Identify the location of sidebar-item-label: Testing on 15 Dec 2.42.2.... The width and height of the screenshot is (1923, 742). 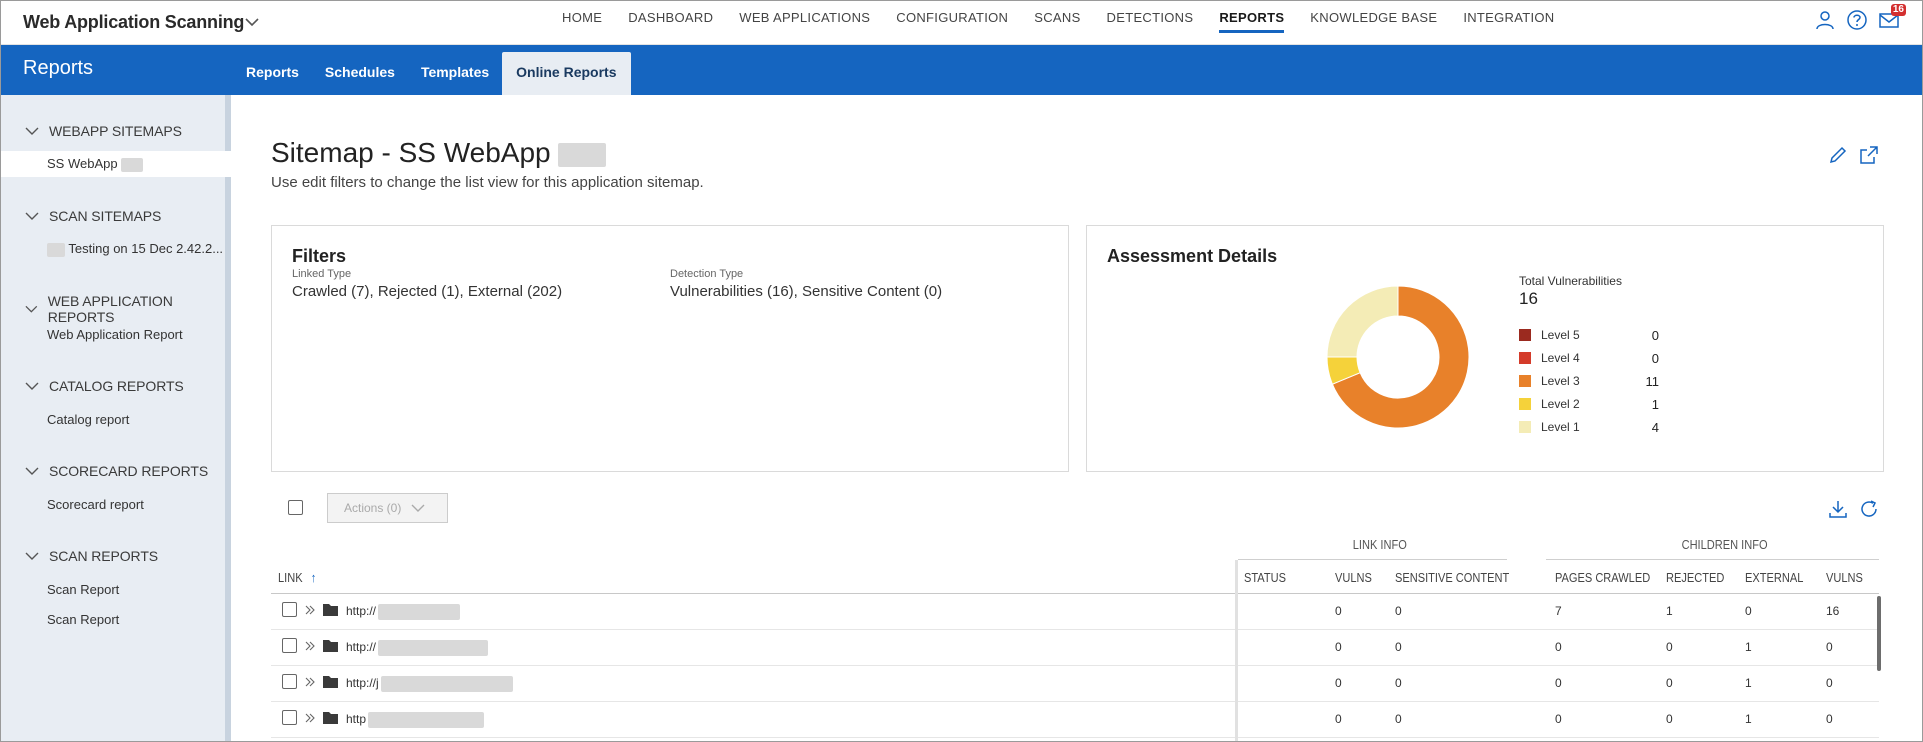
(146, 248).